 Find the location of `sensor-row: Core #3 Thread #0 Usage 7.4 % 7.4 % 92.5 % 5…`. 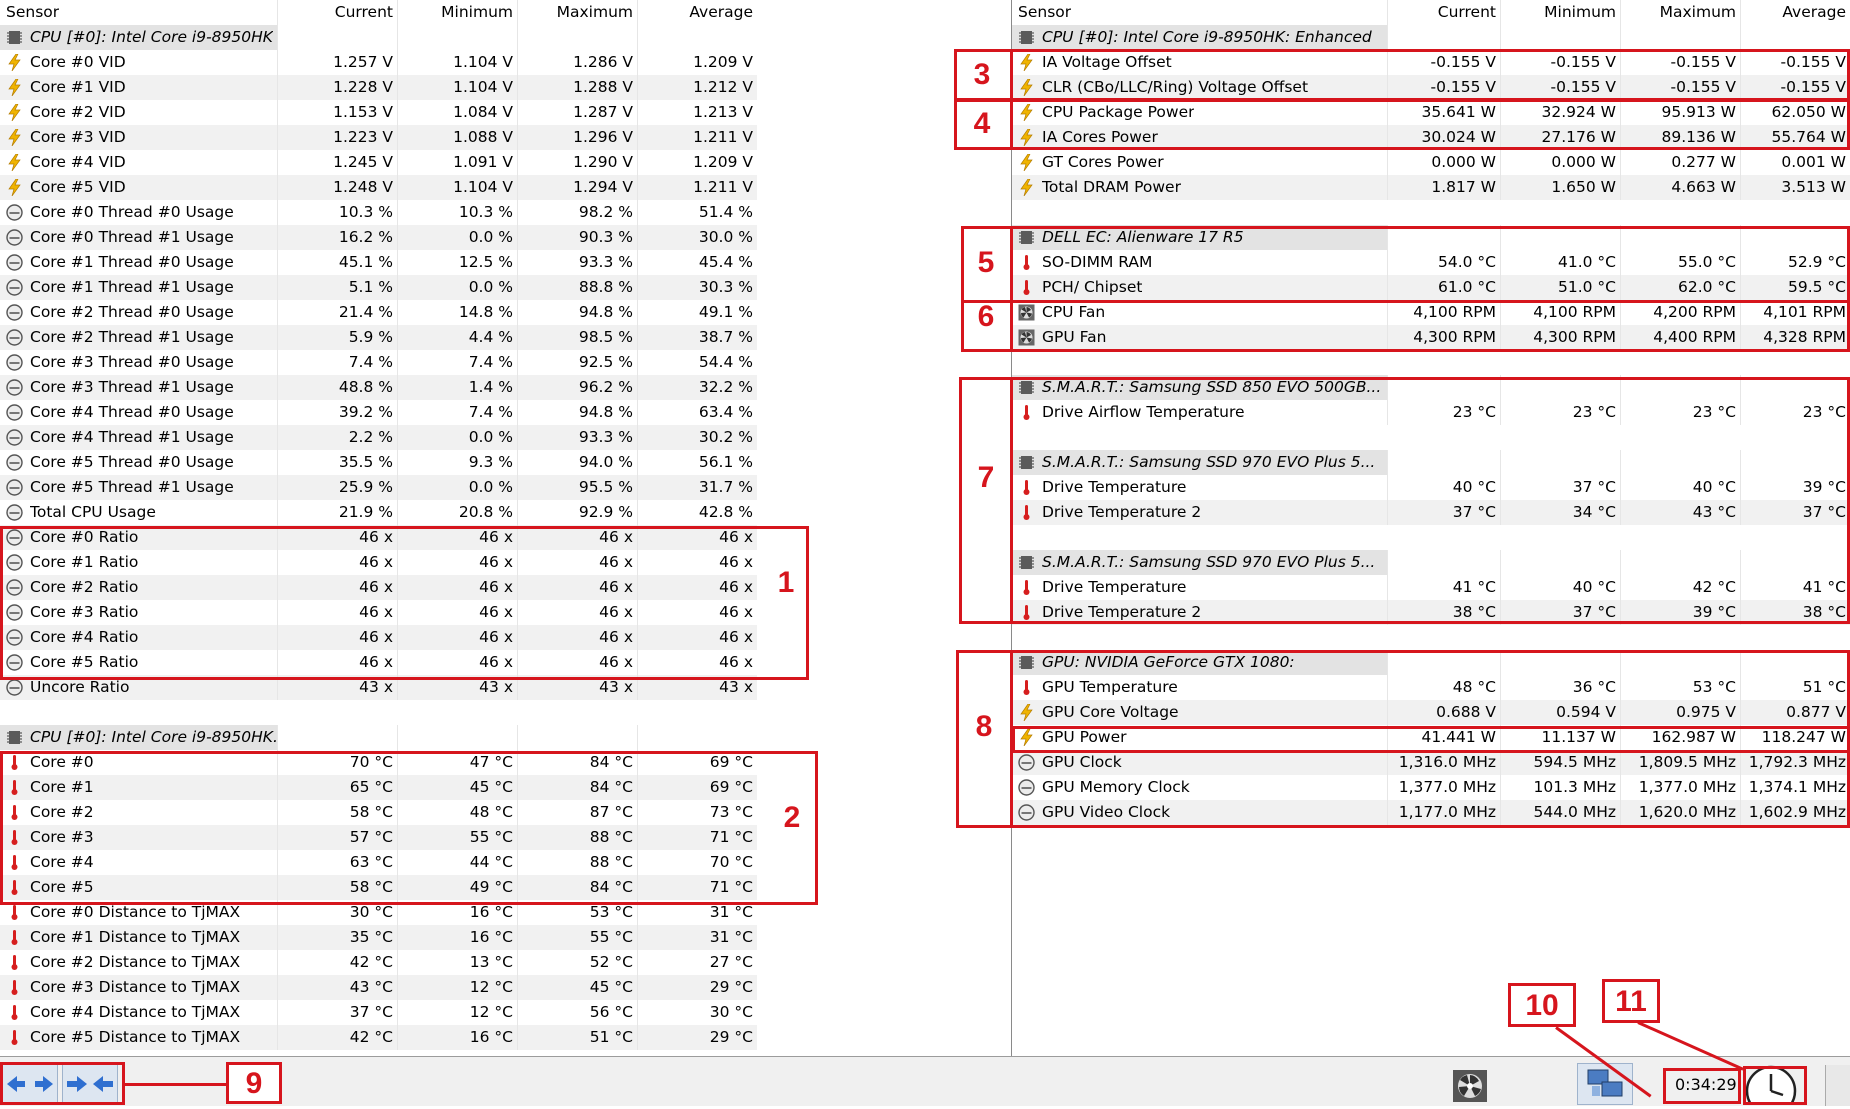

sensor-row: Core #3 Thread #0 Usage 7.4 % 7.4 % 92.5 % 5… is located at coordinates (378, 362).